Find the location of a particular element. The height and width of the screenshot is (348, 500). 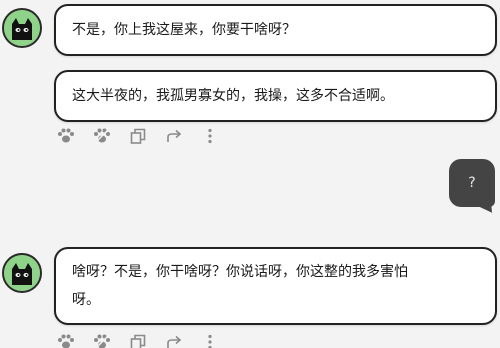

message-text-line: 啥呀？不是，你干啥呀？你说话呀，你这整的我多害怕 is located at coordinates (240, 272).